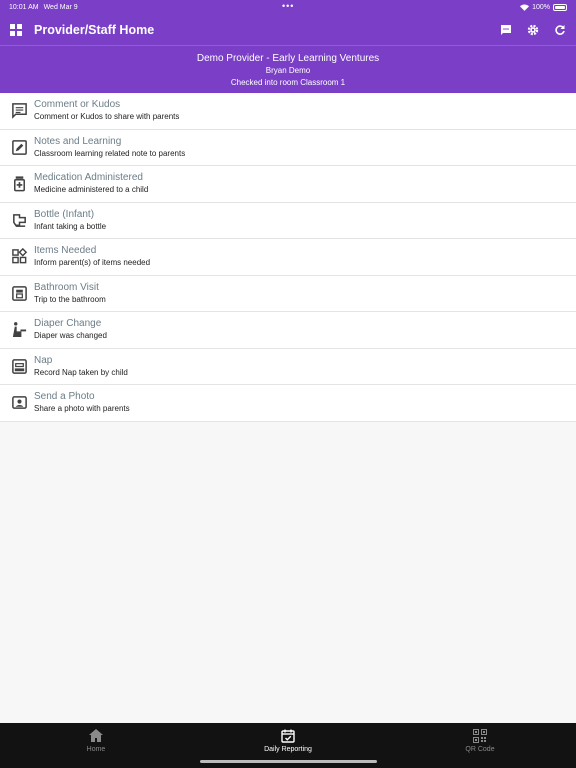 Image resolution: width=576 pixels, height=768 pixels. What do you see at coordinates (19, 366) in the screenshot?
I see `nap-icon` at bounding box center [19, 366].